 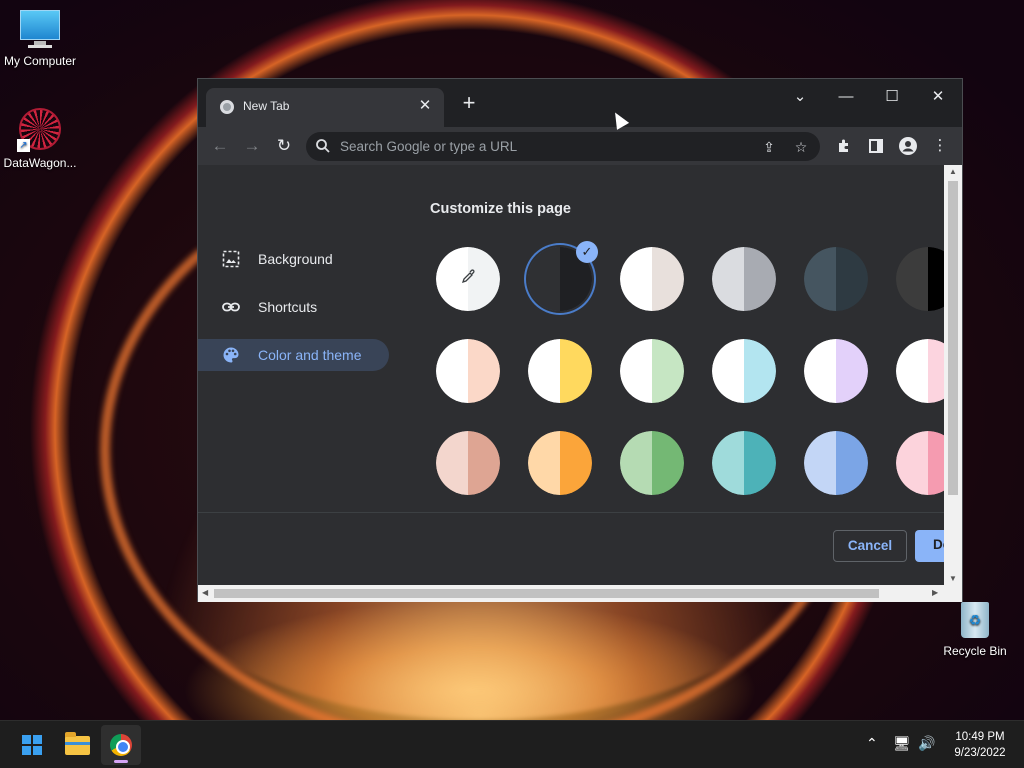 I want to click on cancel-button: Cancel, so click(x=870, y=546).